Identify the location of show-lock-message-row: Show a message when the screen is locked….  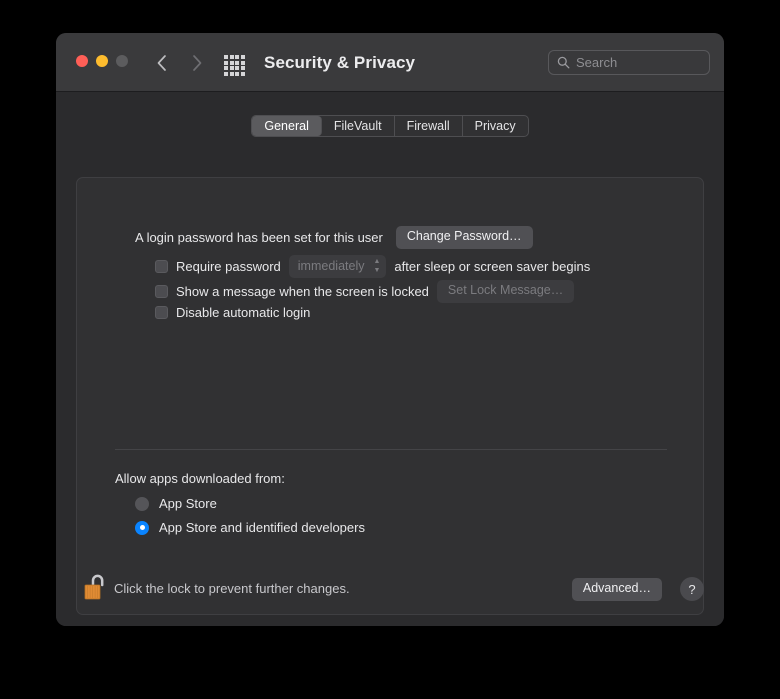
(365, 291).